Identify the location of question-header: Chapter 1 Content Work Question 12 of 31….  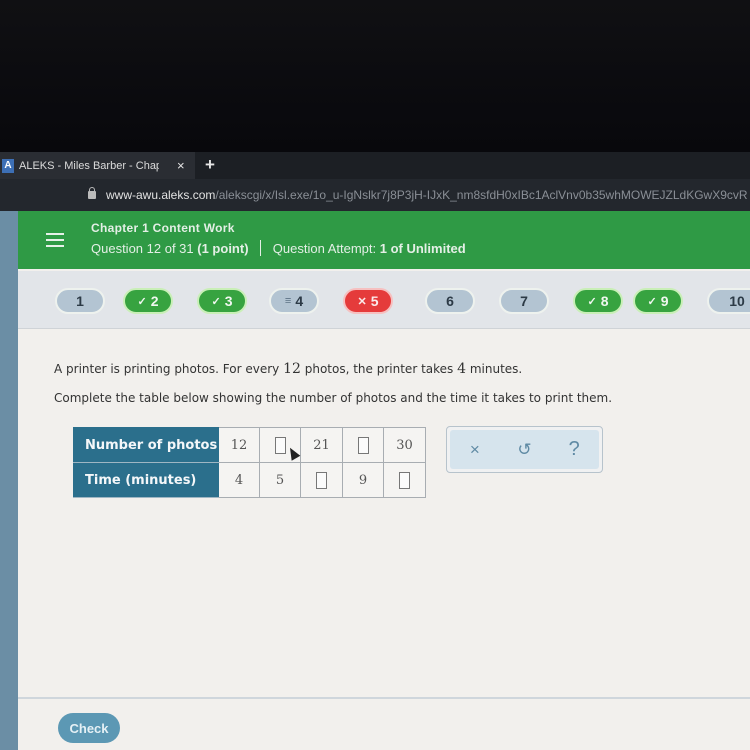
(384, 240).